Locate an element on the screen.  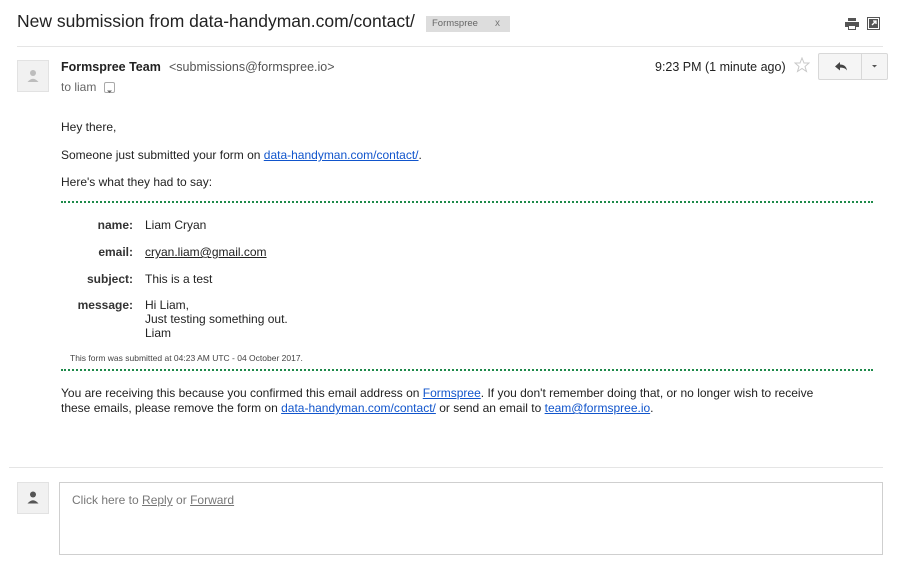
email-field-label: email: is located at coordinates (115, 252).